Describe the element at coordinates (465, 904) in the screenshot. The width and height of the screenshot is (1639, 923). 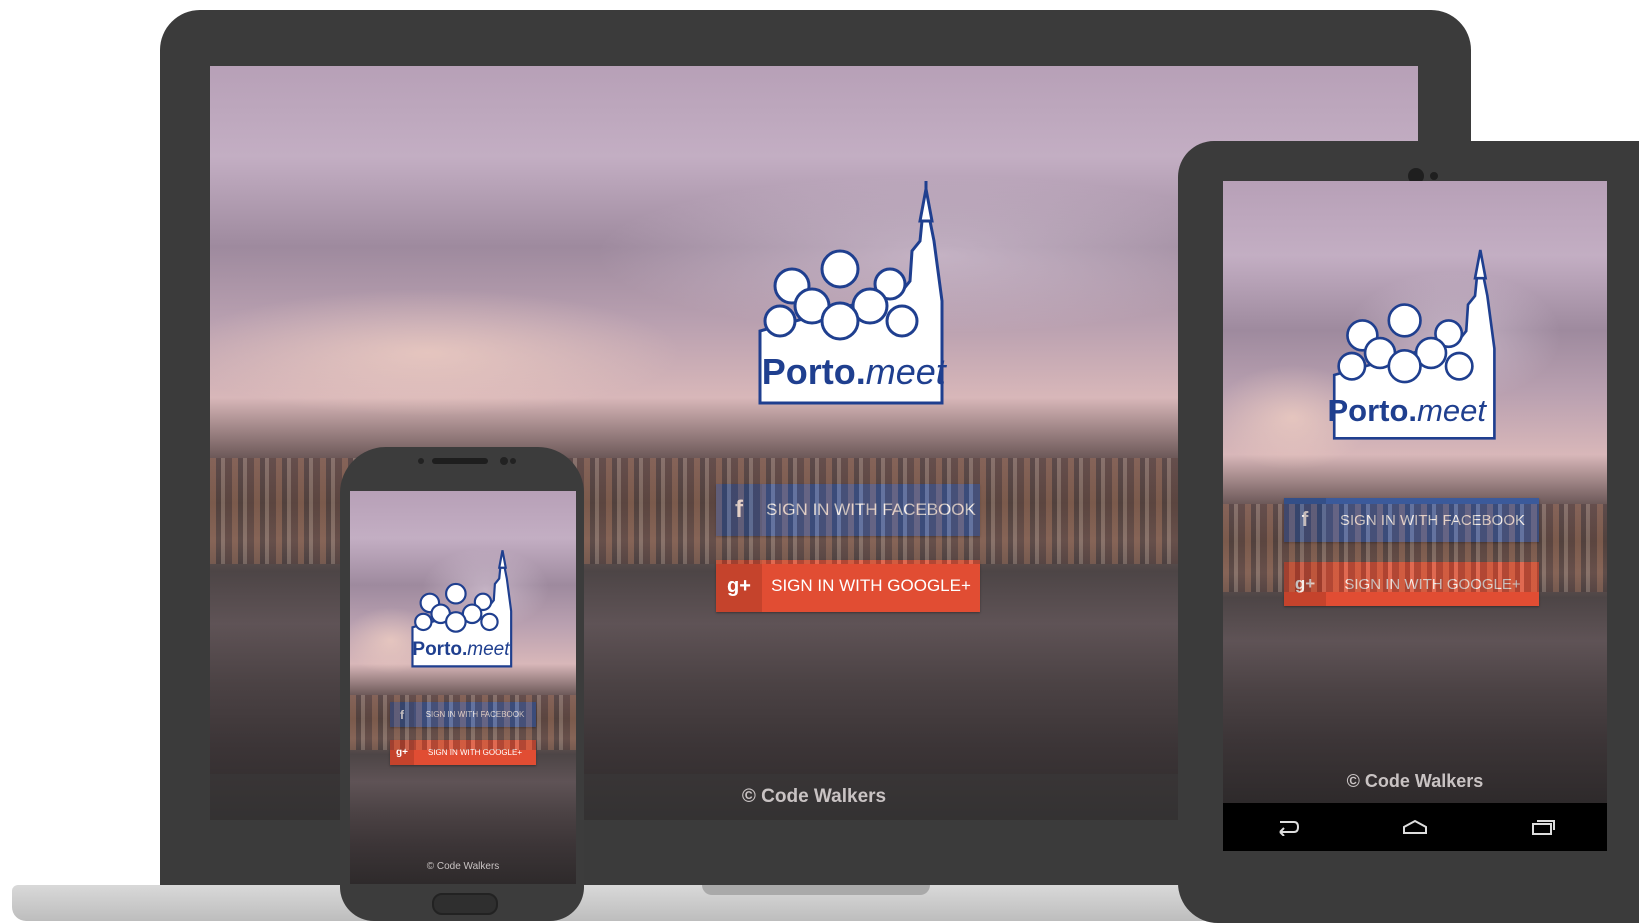
I see `phone-home-button` at that location.